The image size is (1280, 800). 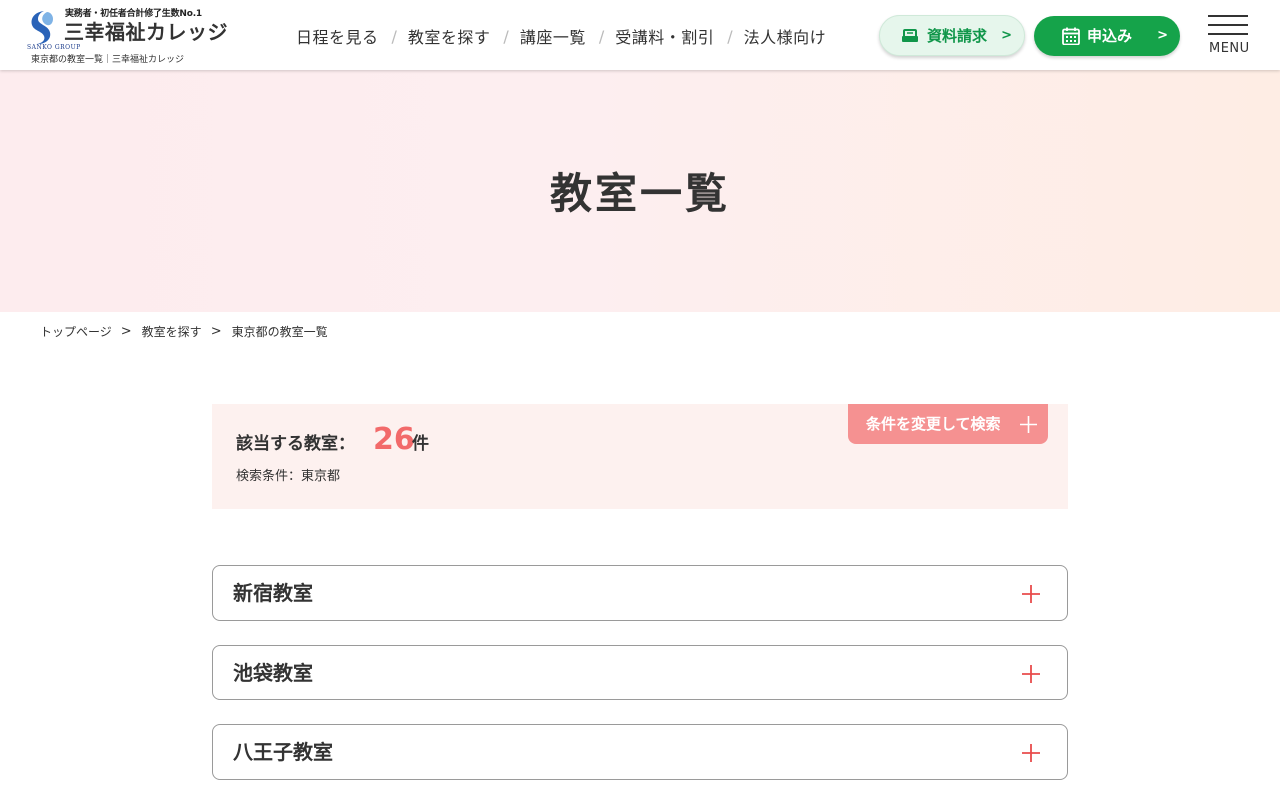 I want to click on classroom-accordion-hachioji: 八王子教室, so click(x=640, y=752).